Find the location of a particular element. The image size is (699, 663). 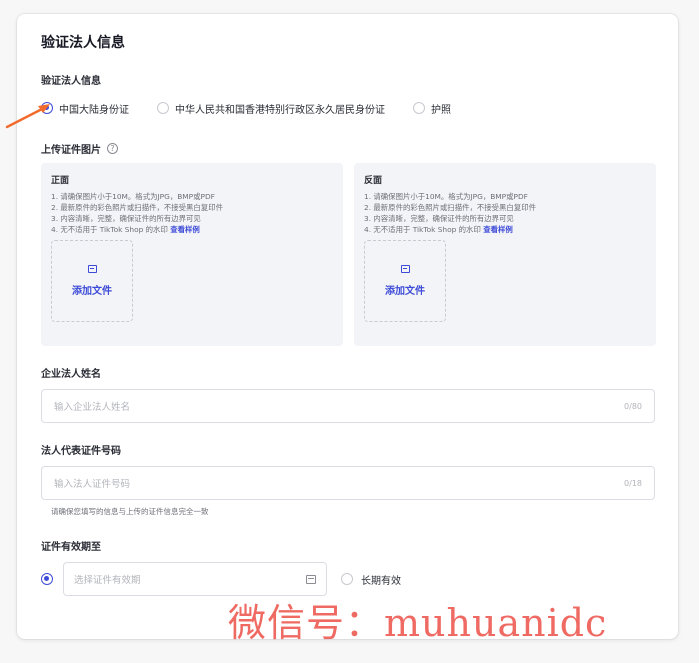

id-type-label: 验证法人信息 is located at coordinates (71, 81).